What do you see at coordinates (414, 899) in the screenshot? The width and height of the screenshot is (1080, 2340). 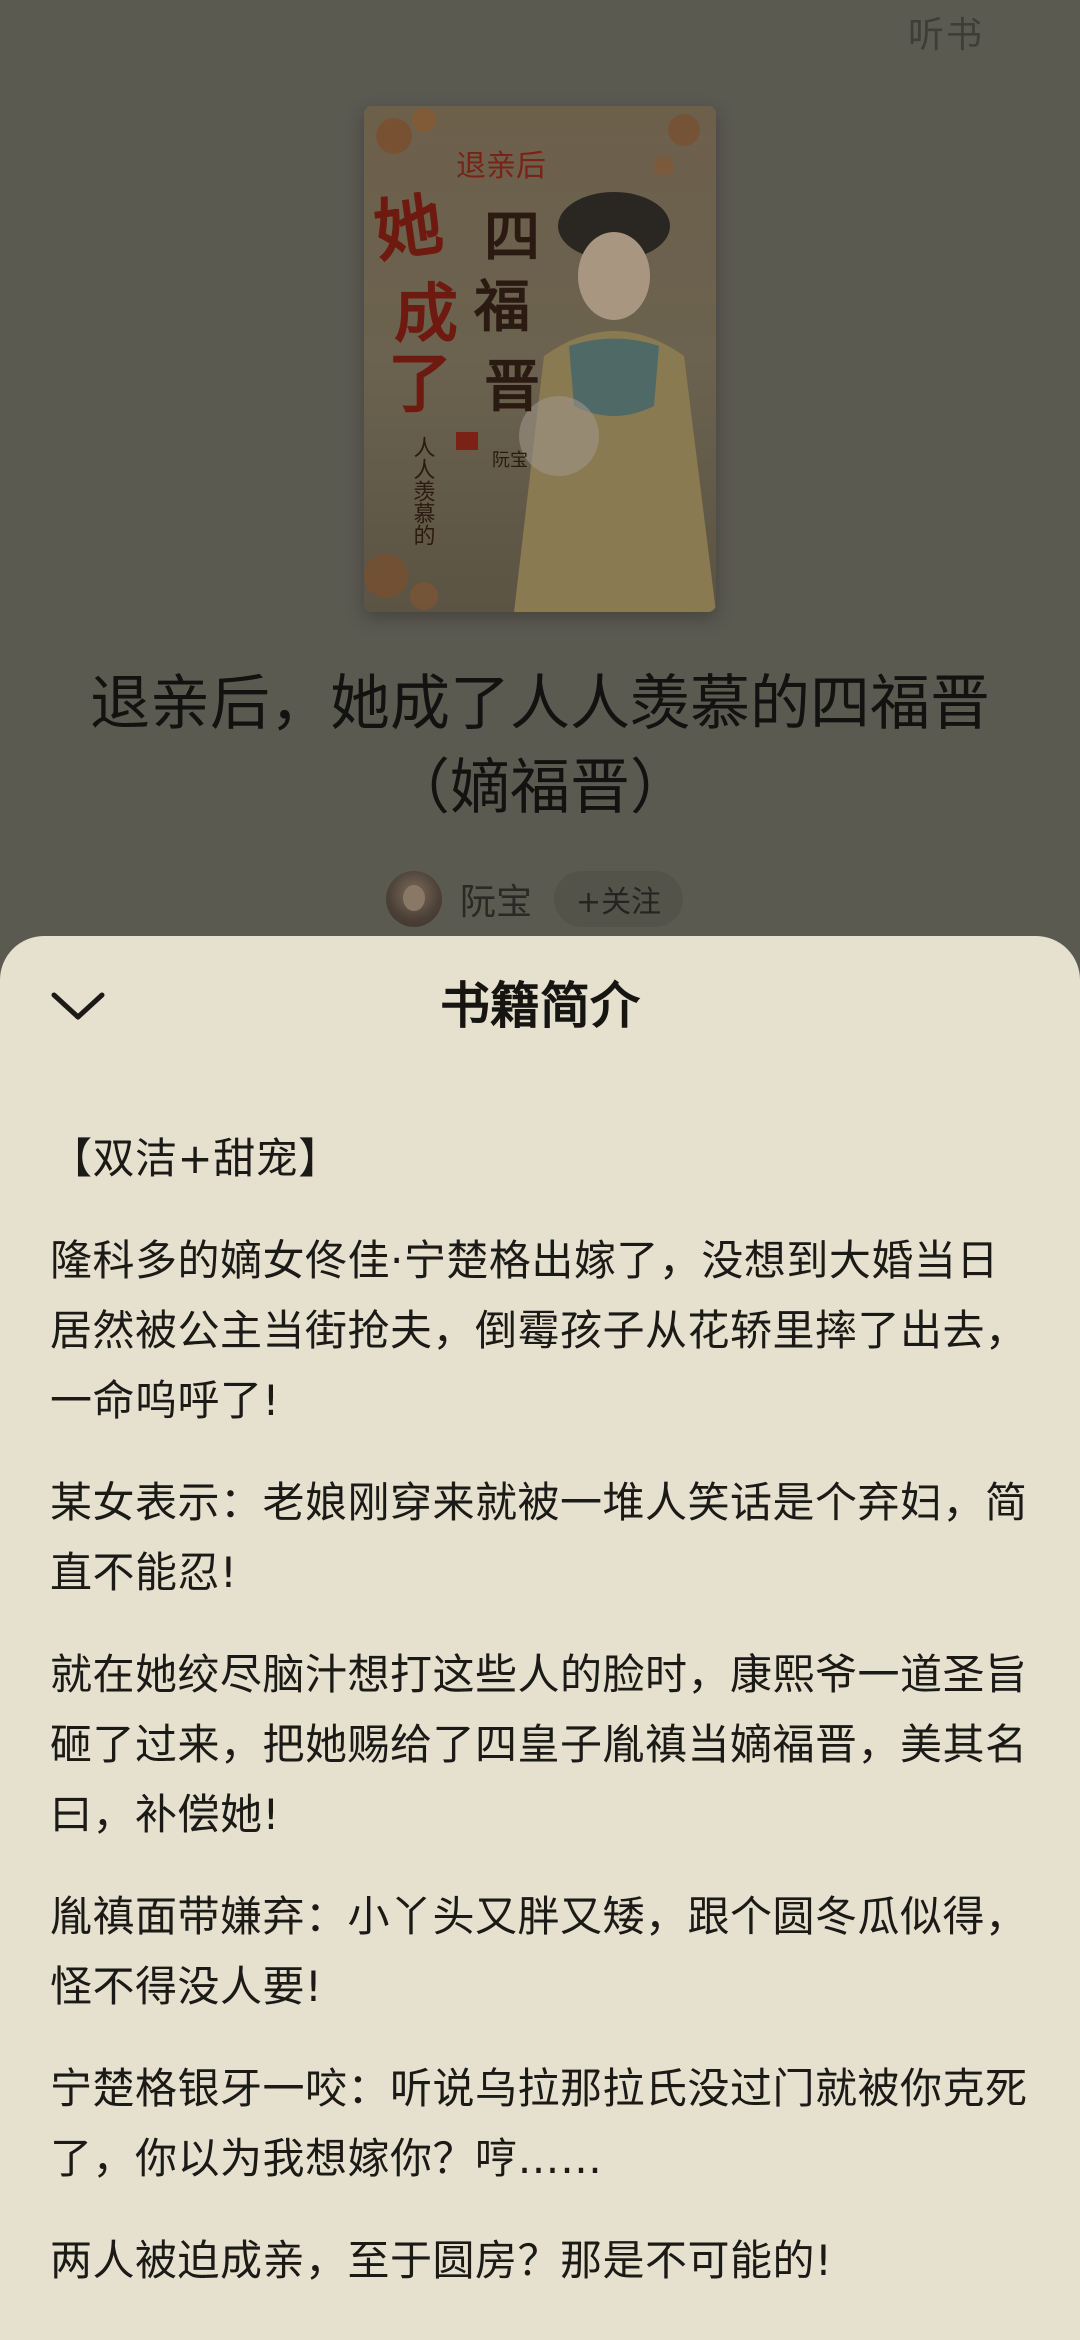 I see `author-avatar` at bounding box center [414, 899].